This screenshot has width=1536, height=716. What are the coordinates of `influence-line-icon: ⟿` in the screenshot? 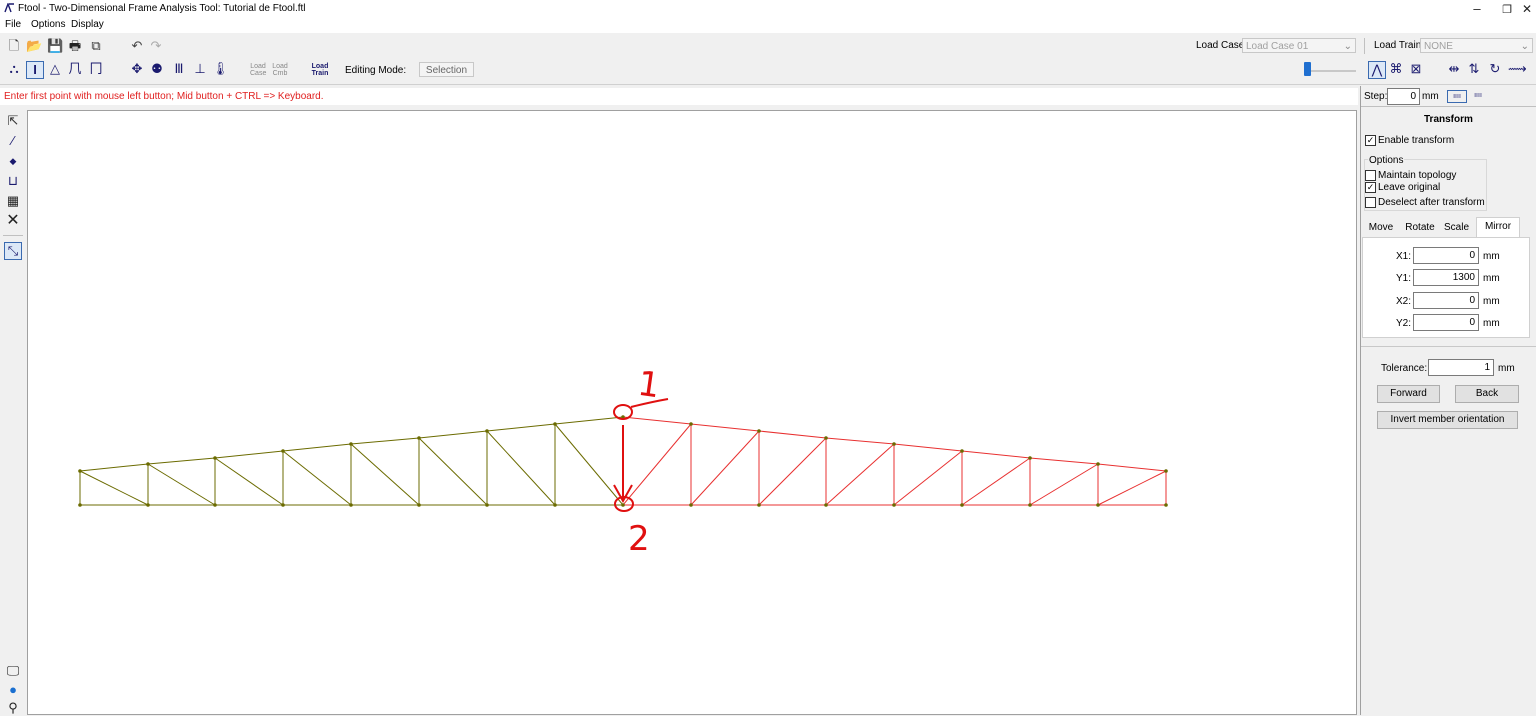 It's located at (1517, 69).